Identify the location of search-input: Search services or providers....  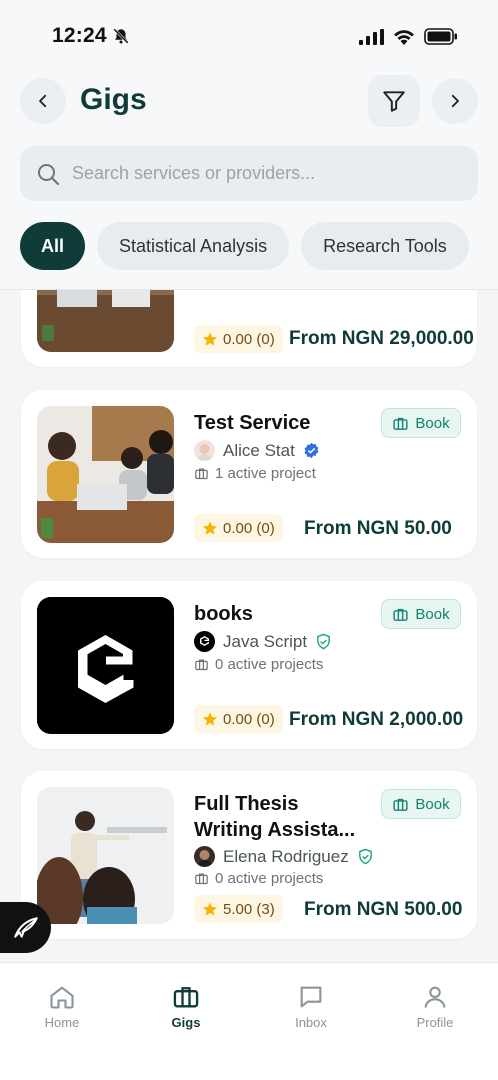
(249, 173).